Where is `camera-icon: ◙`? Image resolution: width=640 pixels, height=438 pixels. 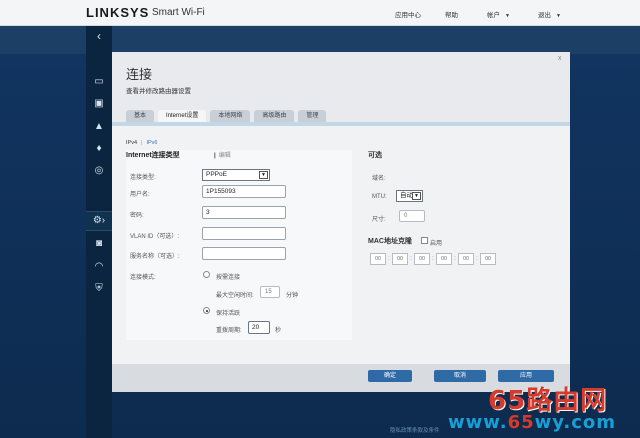
camera-icon: ◙ is located at coordinates (99, 244).